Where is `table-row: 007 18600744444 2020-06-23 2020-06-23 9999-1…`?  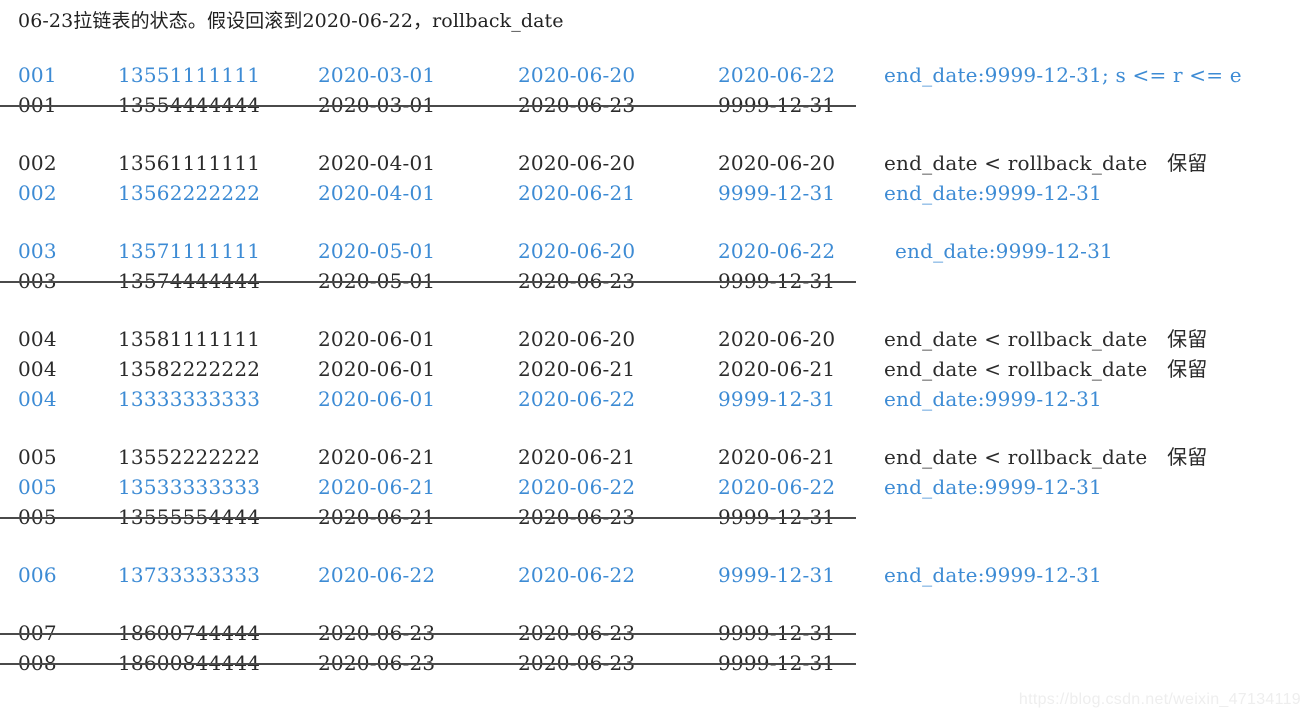 table-row: 007 18600744444 2020-06-23 2020-06-23 9999-1… is located at coordinates (655, 633).